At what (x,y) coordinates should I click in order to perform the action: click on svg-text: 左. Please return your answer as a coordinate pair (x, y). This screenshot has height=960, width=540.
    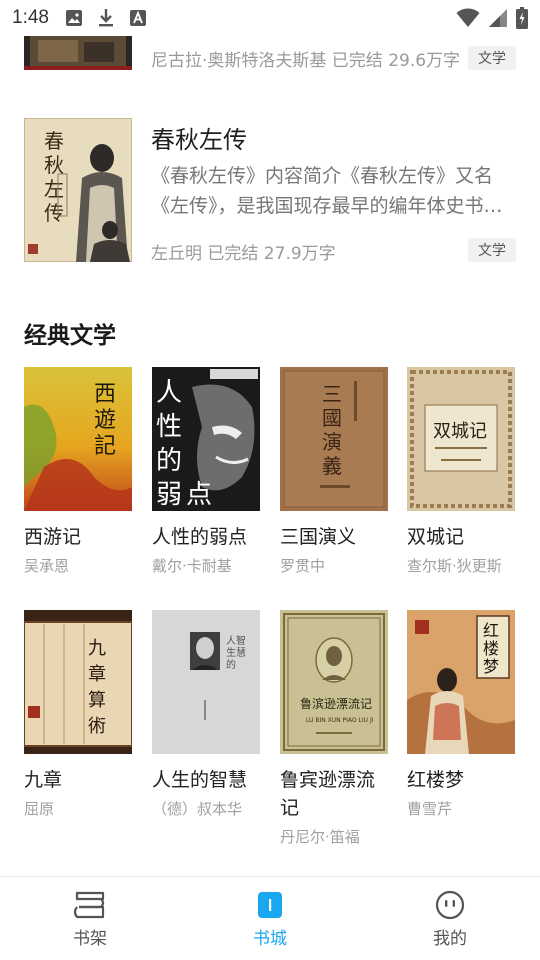
    Looking at the image, I should click on (54, 189).